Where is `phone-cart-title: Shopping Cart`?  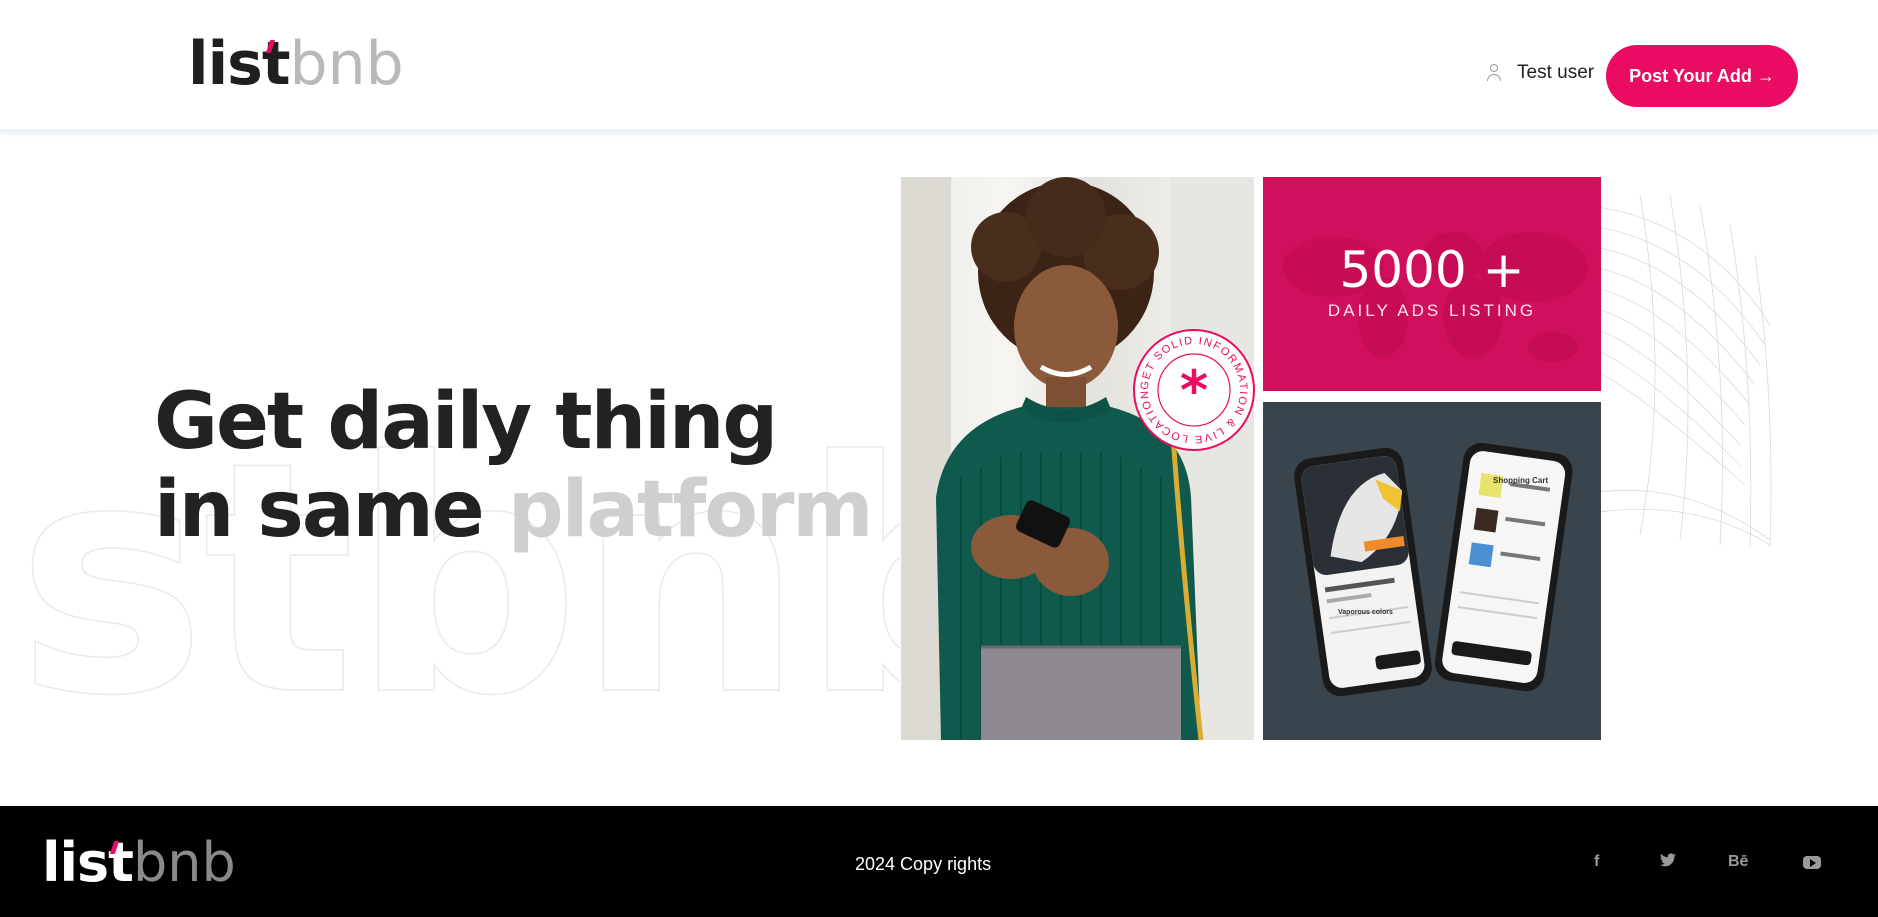
phone-cart-title: Shopping Cart is located at coordinates (1521, 480).